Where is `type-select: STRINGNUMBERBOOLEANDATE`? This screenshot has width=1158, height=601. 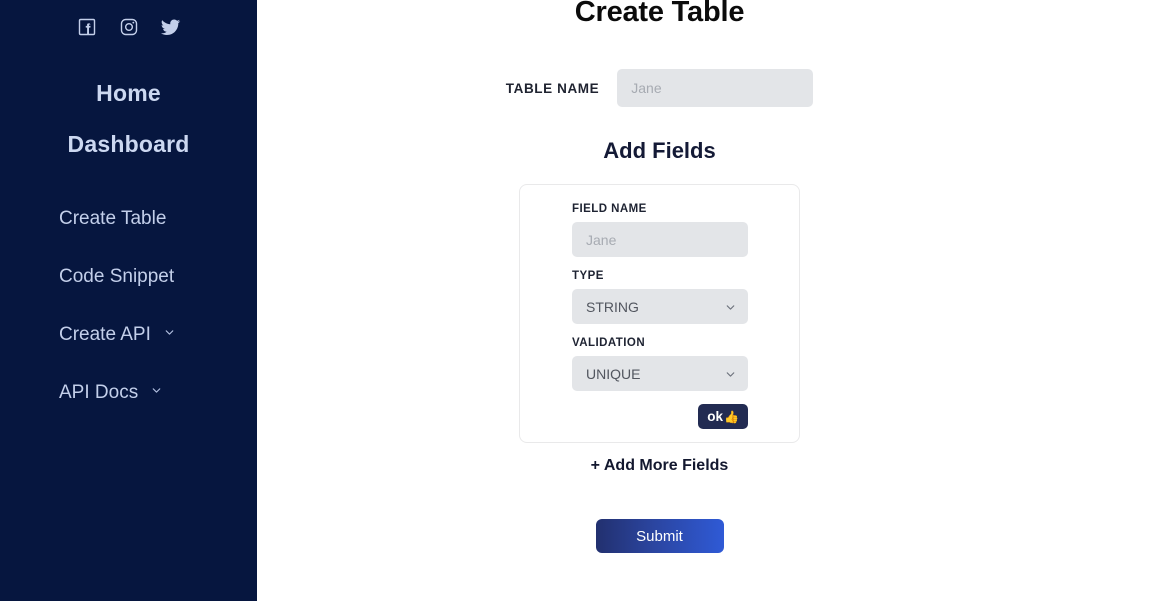
type-select: STRINGNUMBERBOOLEANDATE is located at coordinates (660, 306).